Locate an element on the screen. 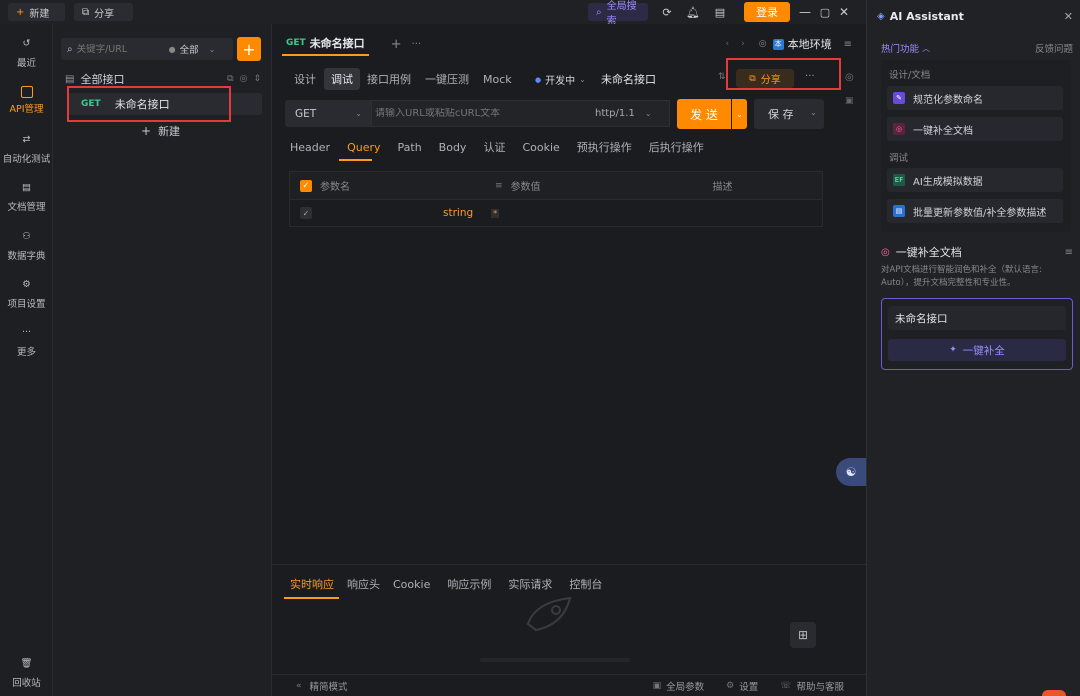  share-button: ⧉ 分享 is located at coordinates (103, 12).